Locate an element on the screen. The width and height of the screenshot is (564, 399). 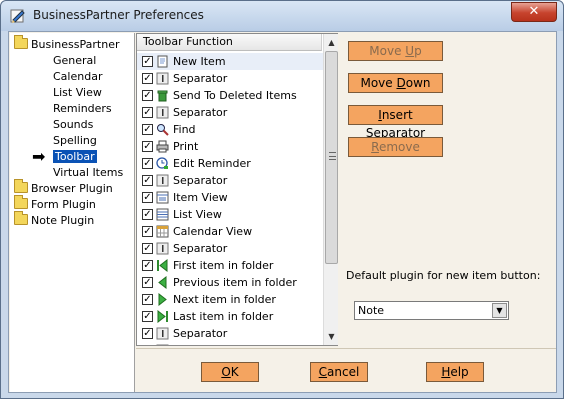
next-item-icon is located at coordinates (162, 299).